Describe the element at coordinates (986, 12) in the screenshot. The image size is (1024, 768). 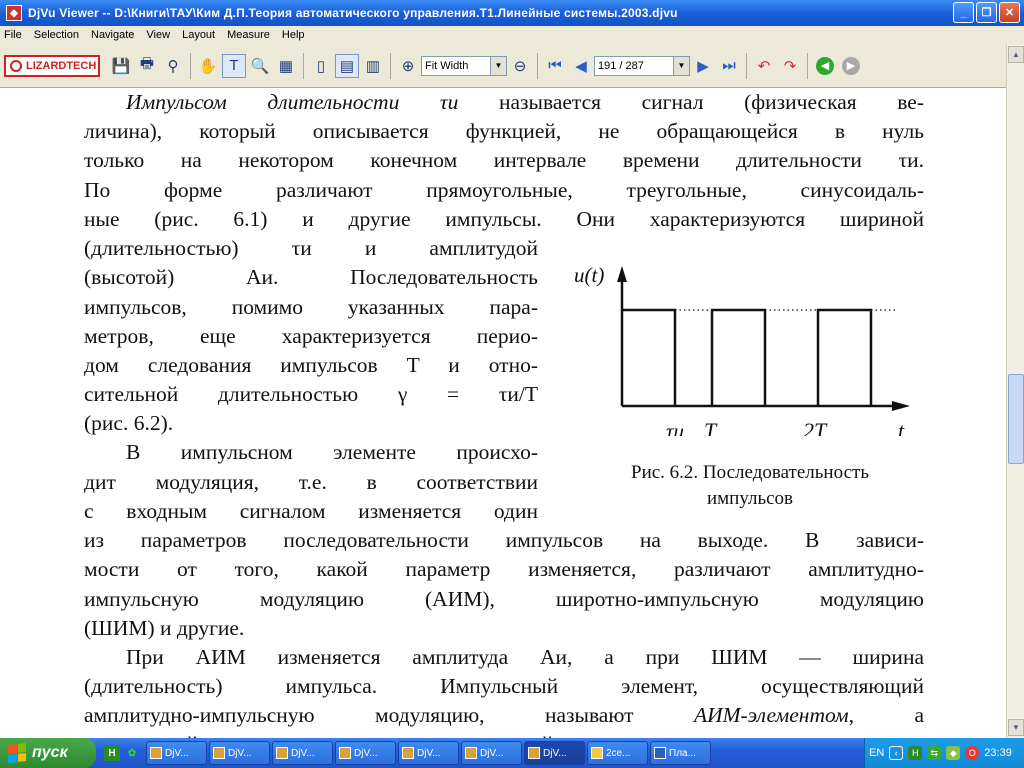
I see `restore-button: ❐` at that location.